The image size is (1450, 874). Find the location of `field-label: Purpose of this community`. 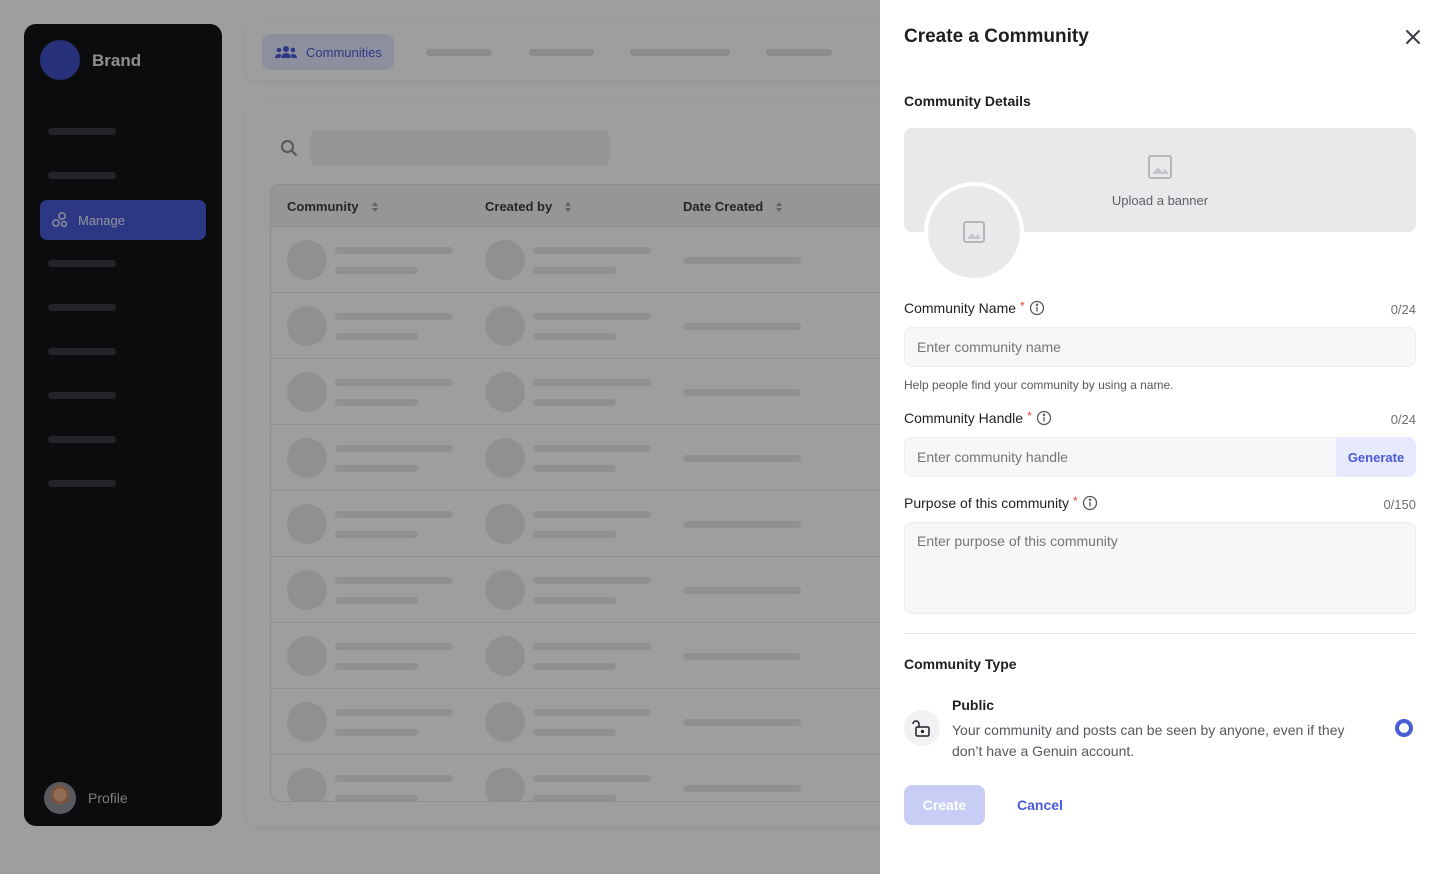

field-label: Purpose of this community is located at coordinates (986, 503).